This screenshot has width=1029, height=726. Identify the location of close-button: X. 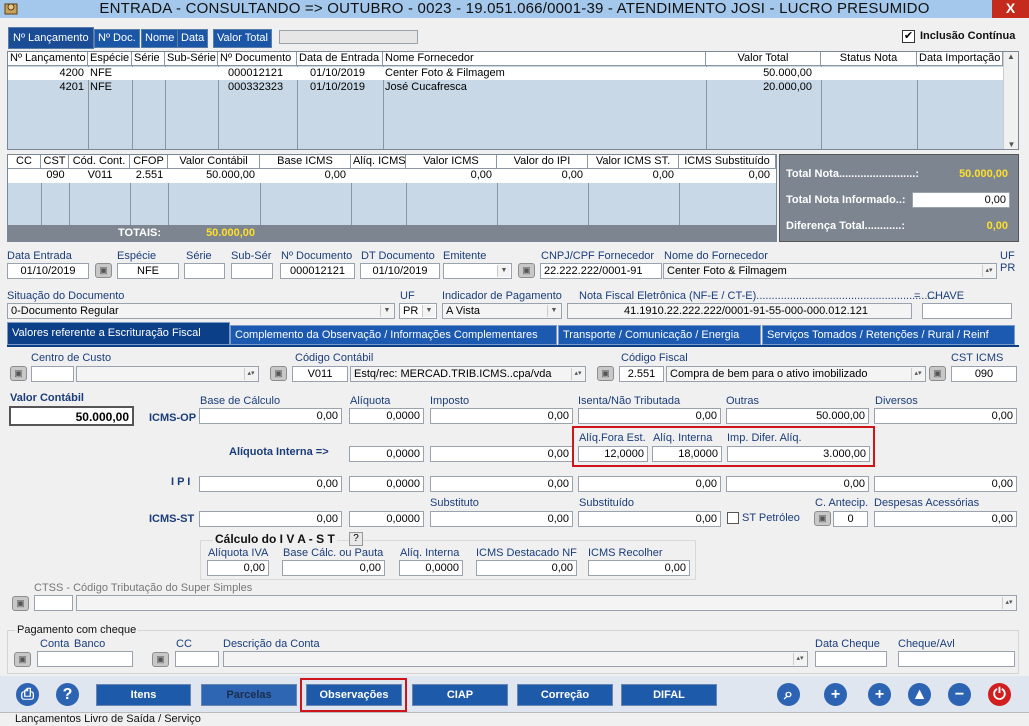
(1010, 9).